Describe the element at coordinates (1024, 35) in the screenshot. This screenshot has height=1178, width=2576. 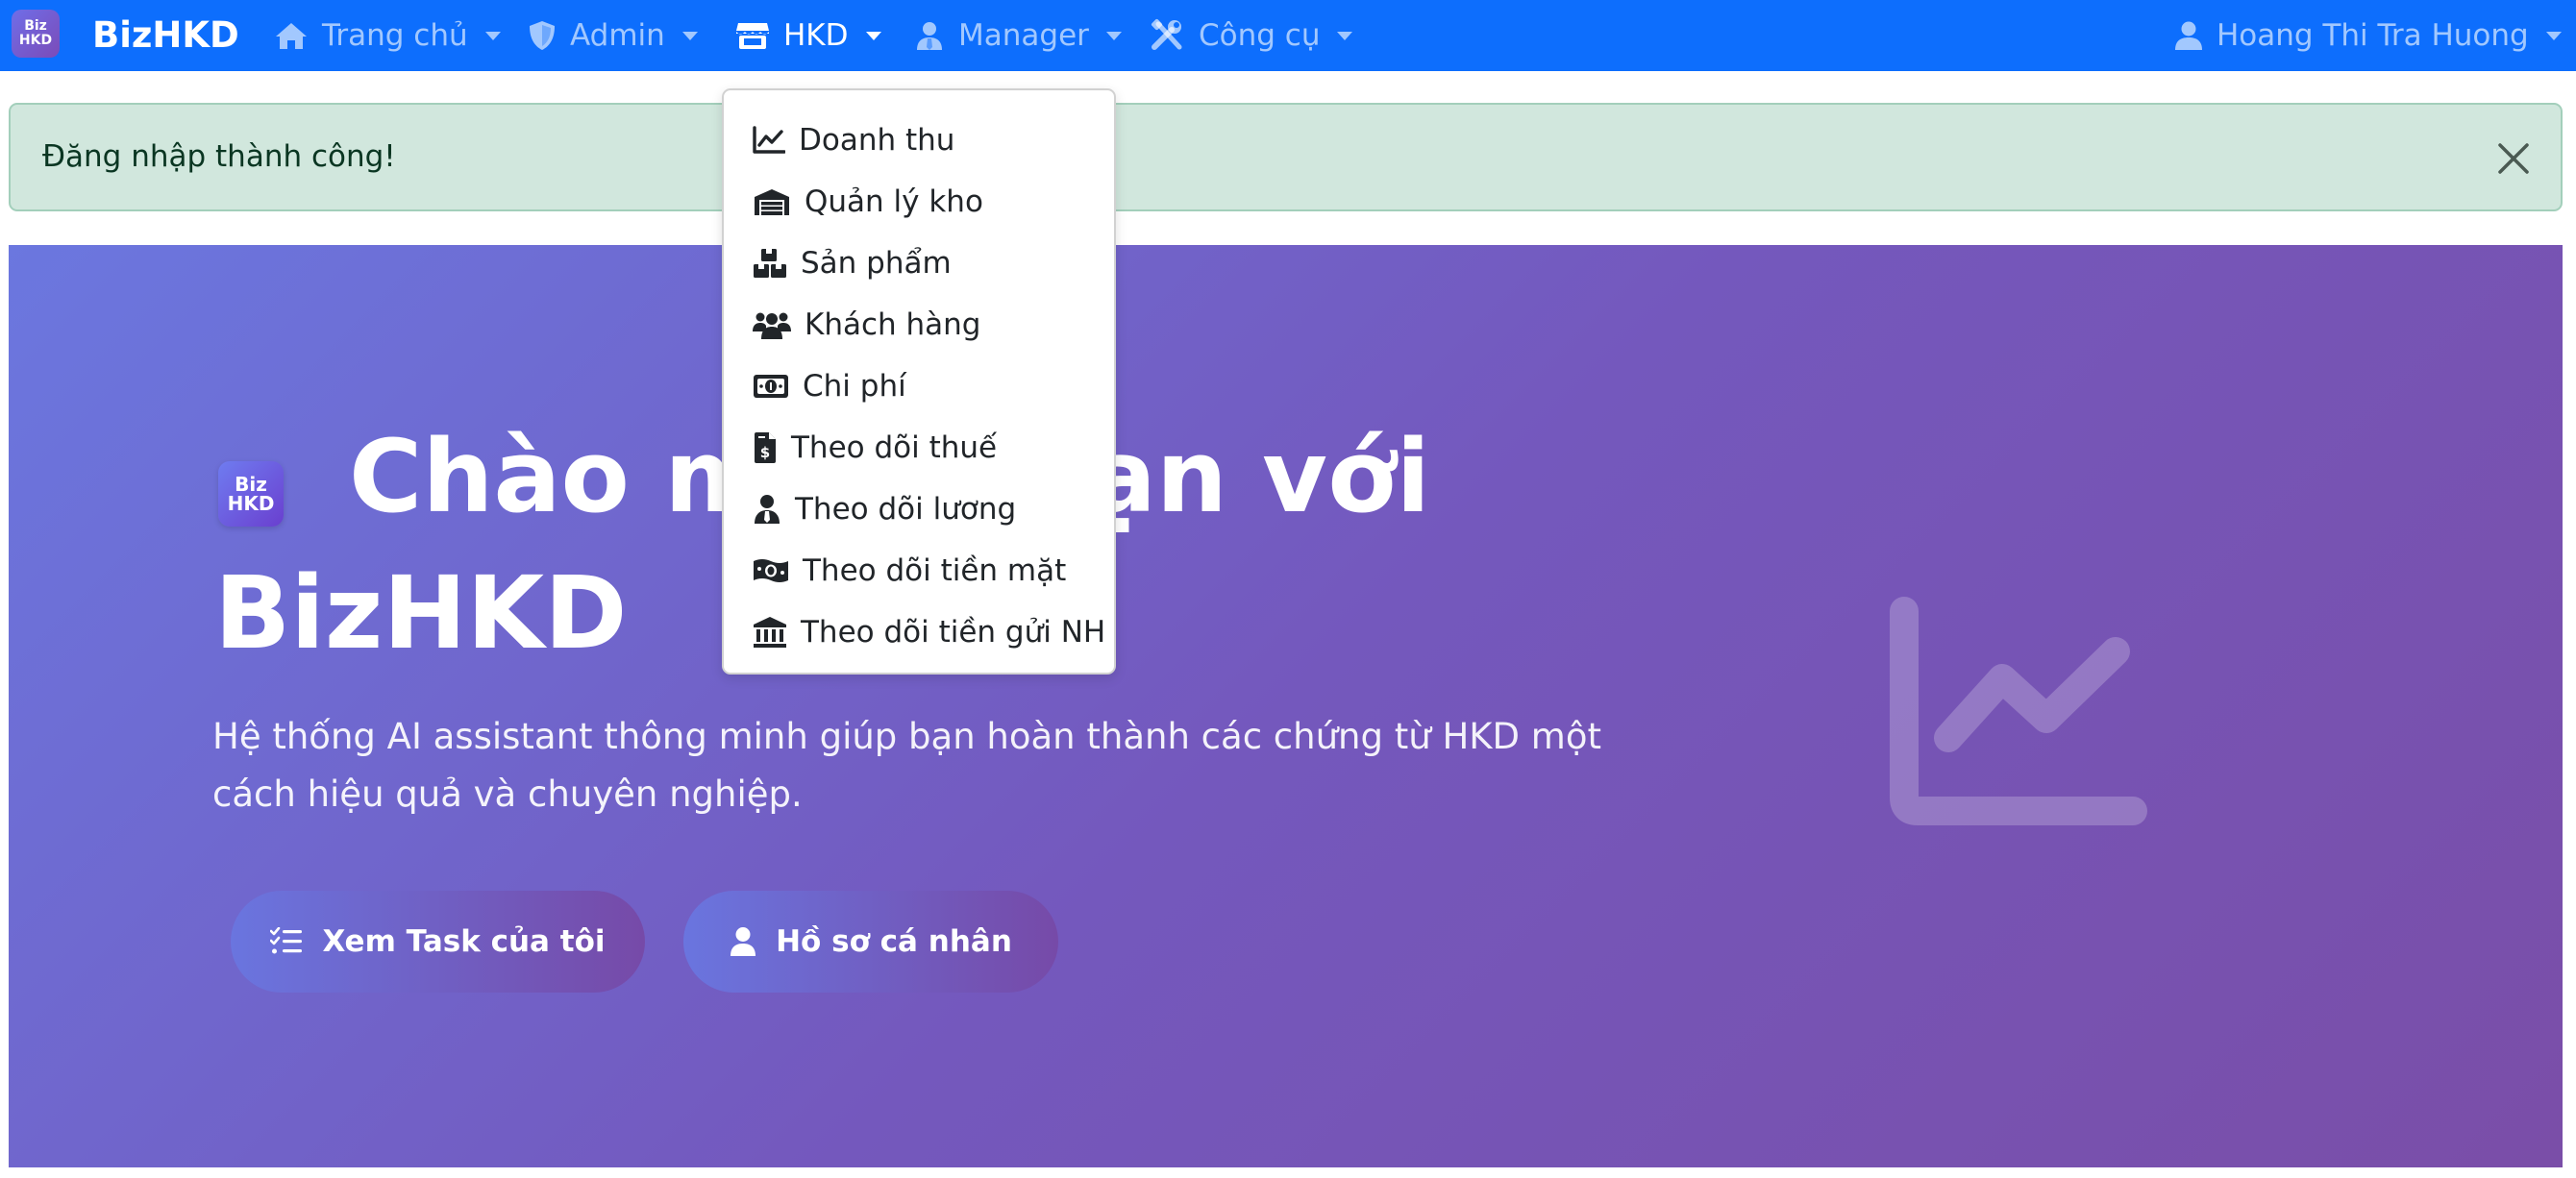
I see `nav-manager-label: Manager` at that location.